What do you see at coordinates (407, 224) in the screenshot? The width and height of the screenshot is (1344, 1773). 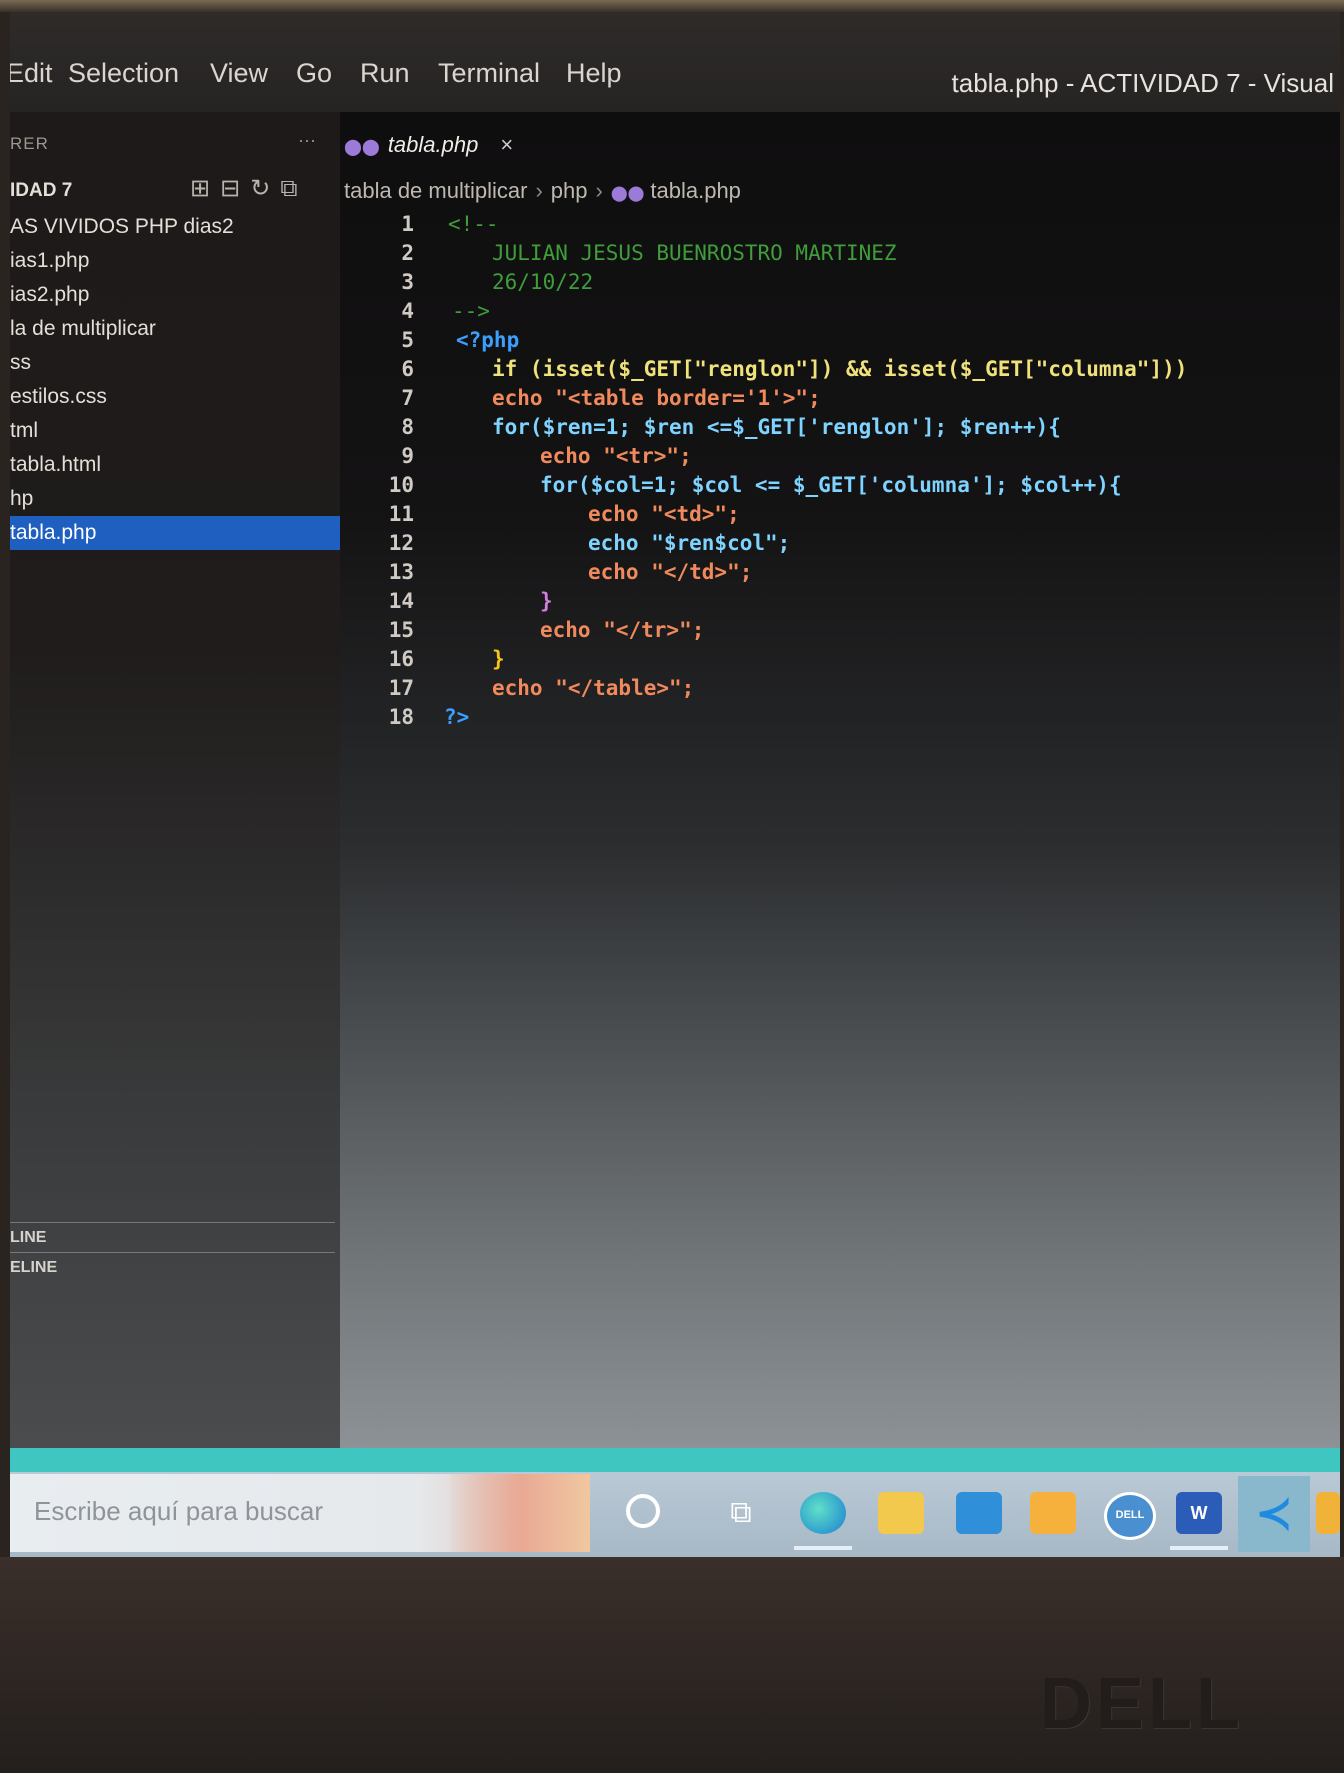 I see `line-number: 1` at bounding box center [407, 224].